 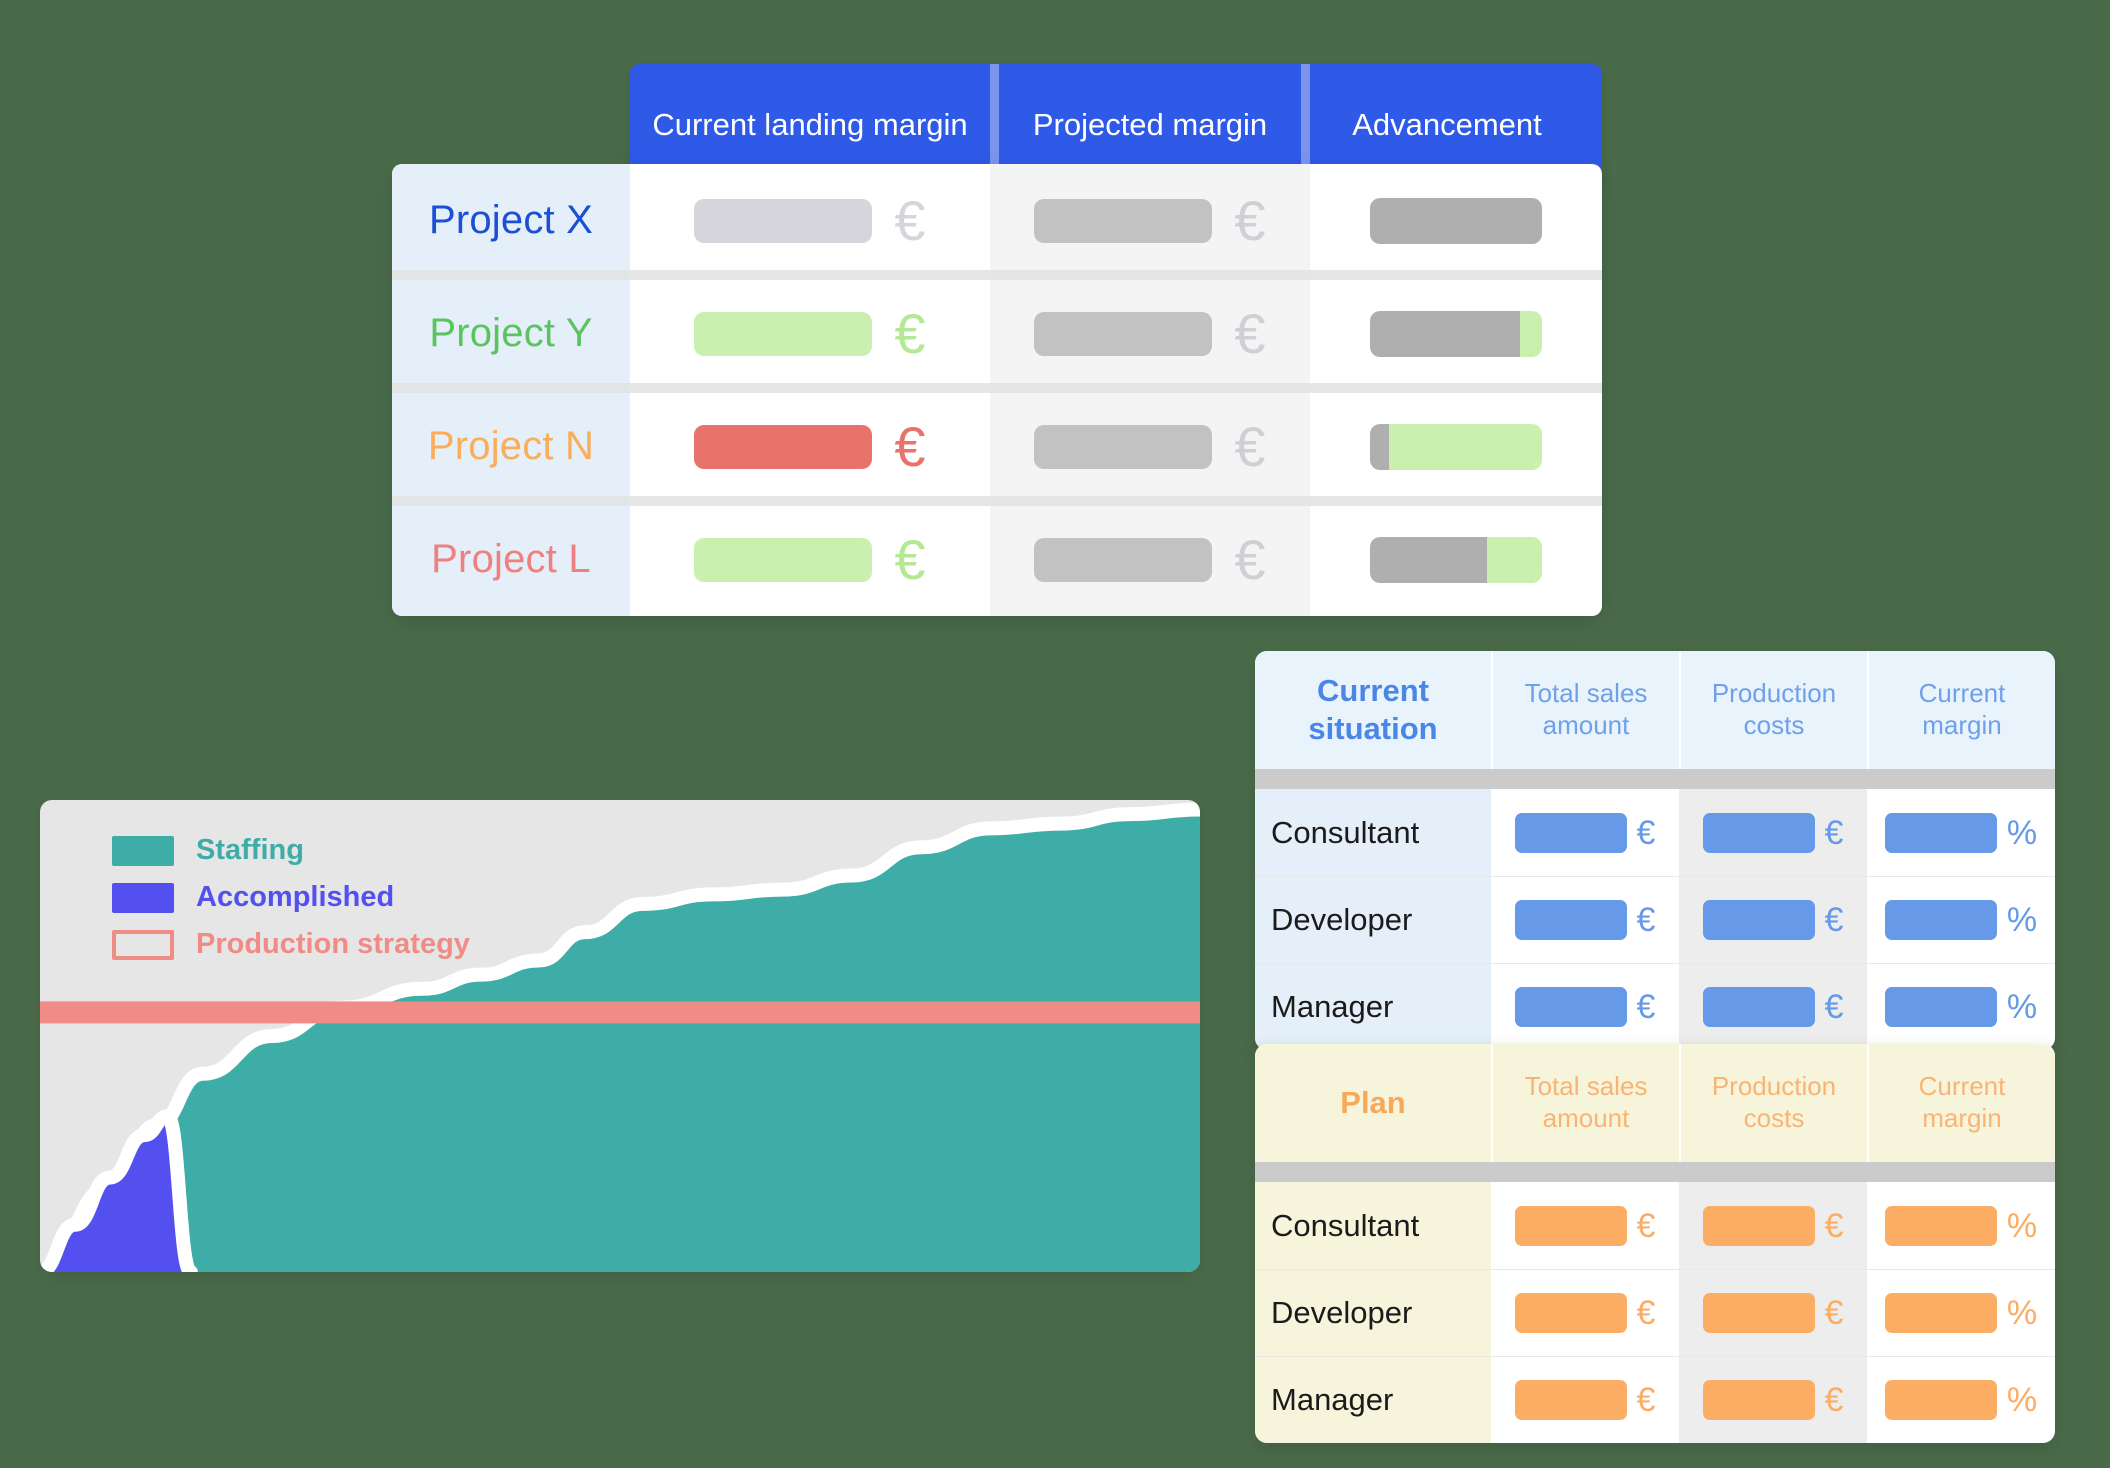 I want to click on legend-item-production-strategy: Production strategy, so click(x=291, y=944).